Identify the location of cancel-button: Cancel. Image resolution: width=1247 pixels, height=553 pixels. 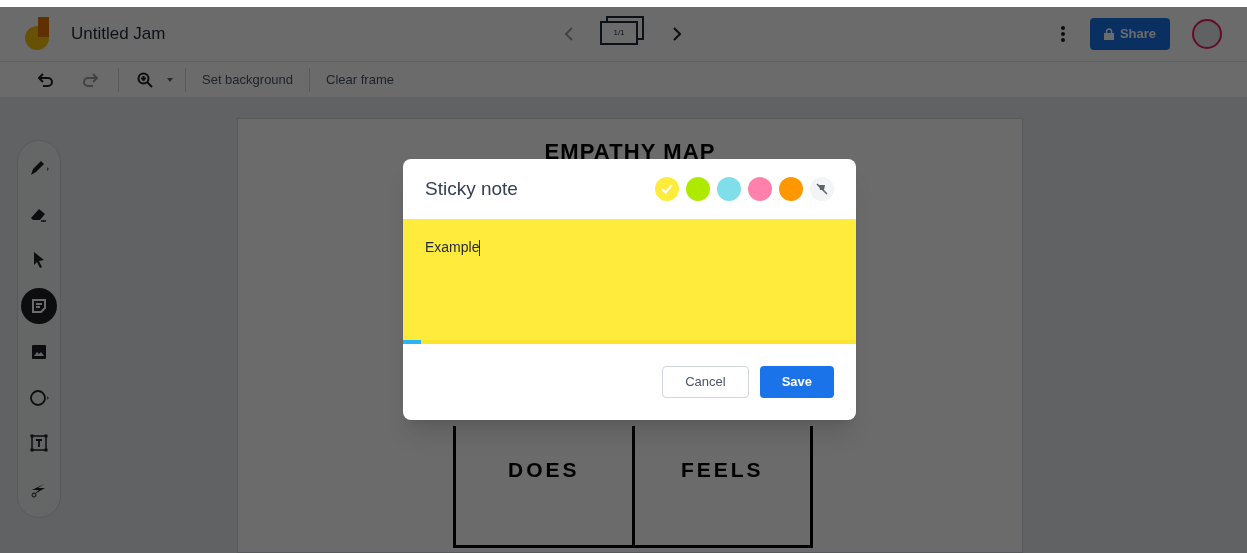
(705, 382).